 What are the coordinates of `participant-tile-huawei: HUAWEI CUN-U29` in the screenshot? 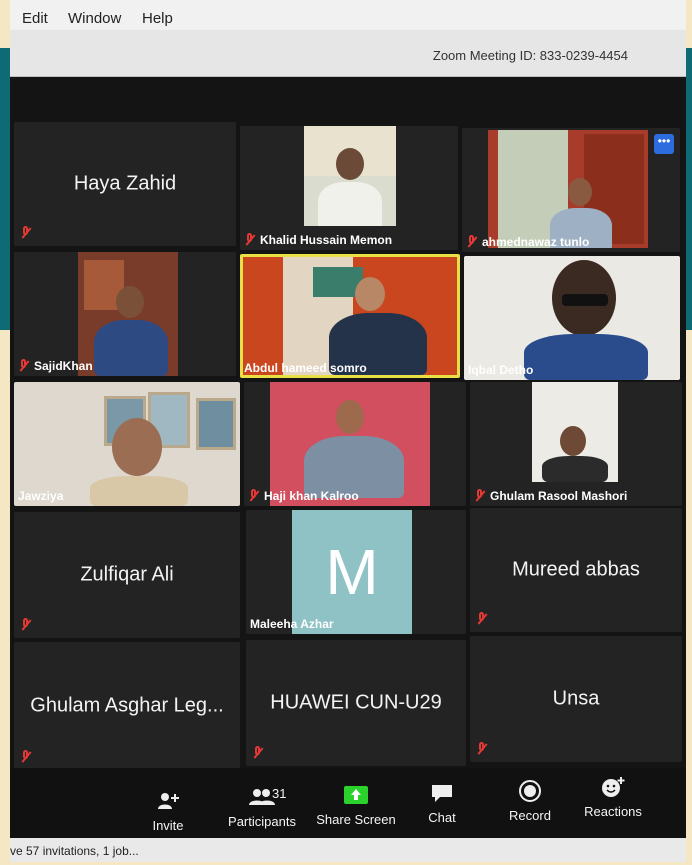 It's located at (356, 703).